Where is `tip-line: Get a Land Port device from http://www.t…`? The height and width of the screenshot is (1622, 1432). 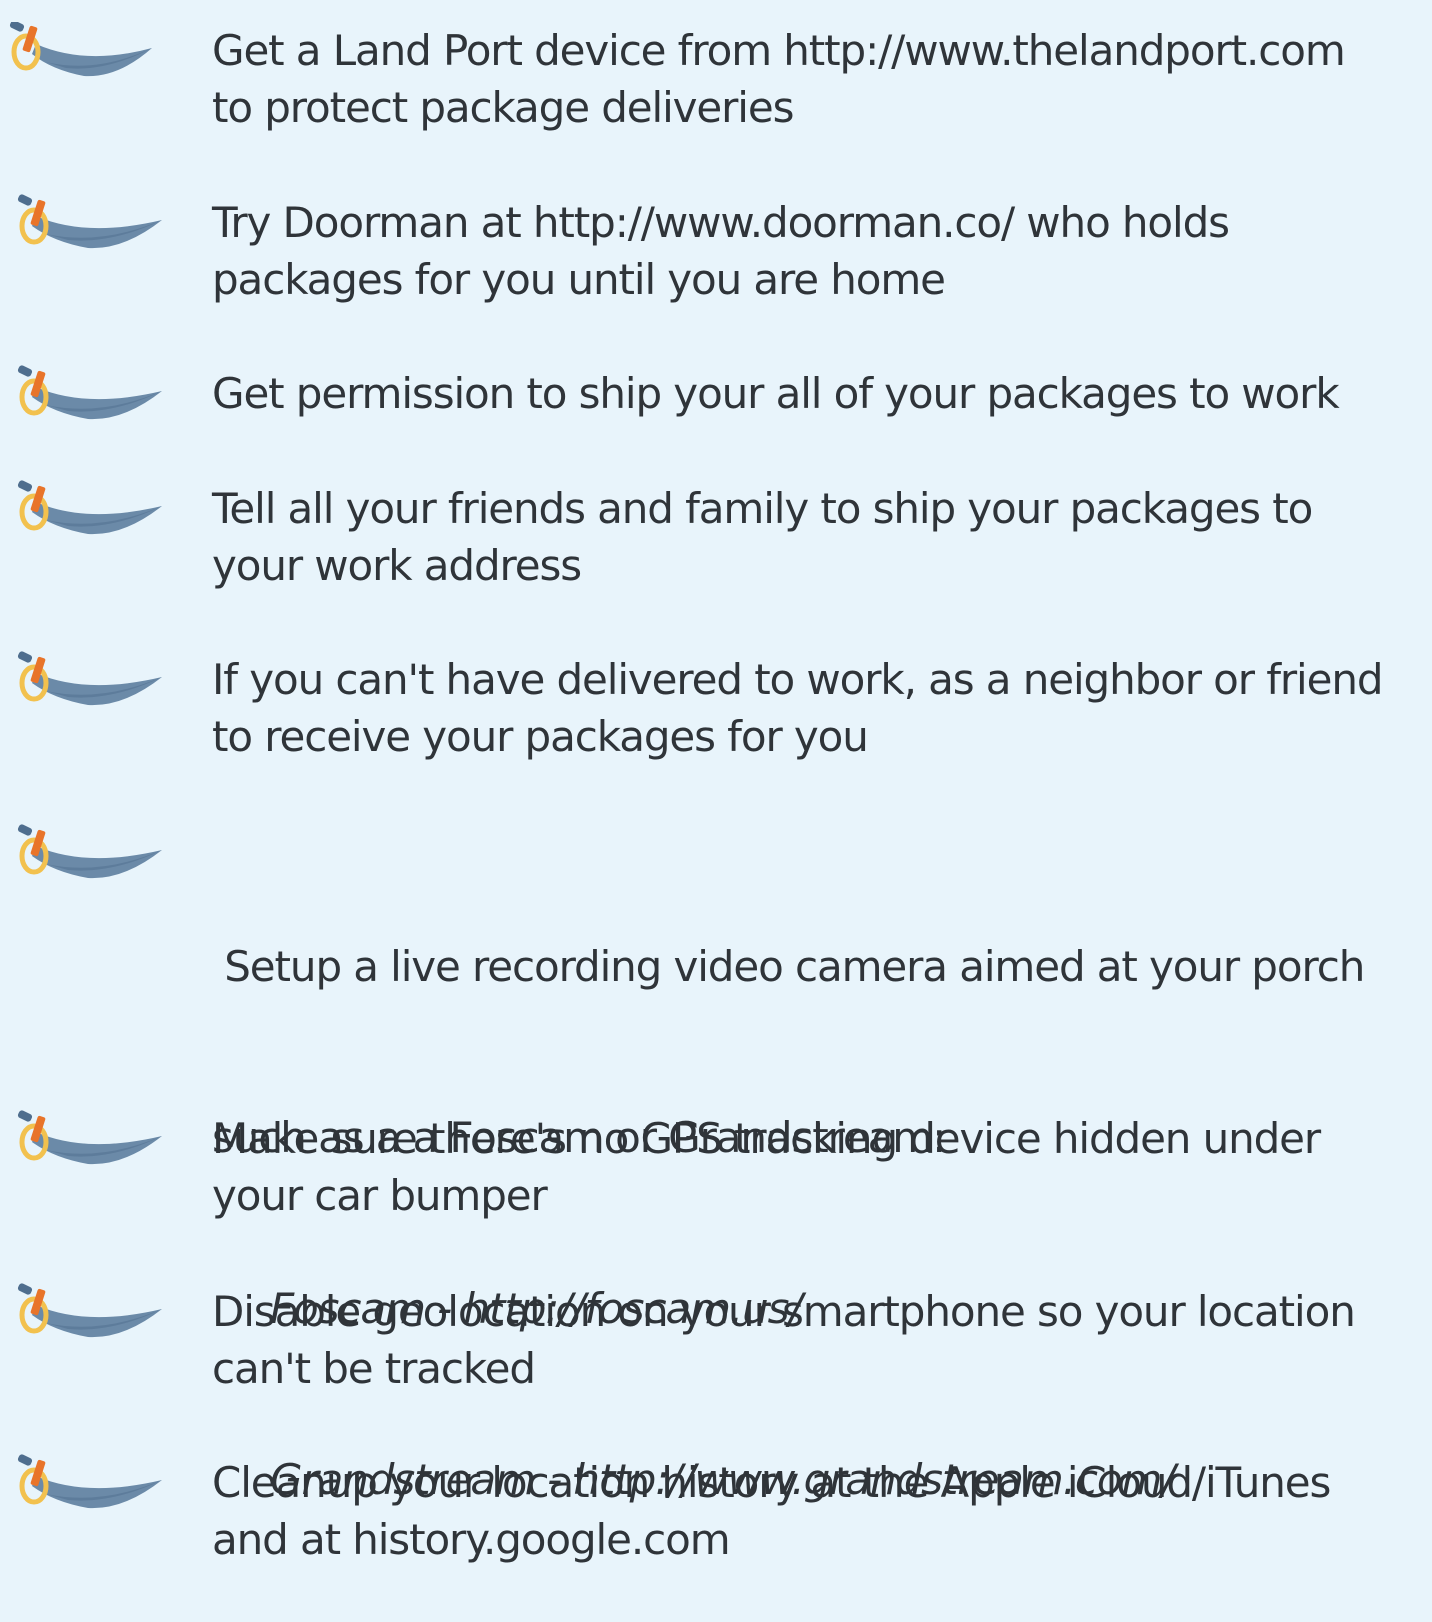
tip-line: Get a Land Port device from http://www.t… is located at coordinates (779, 50).